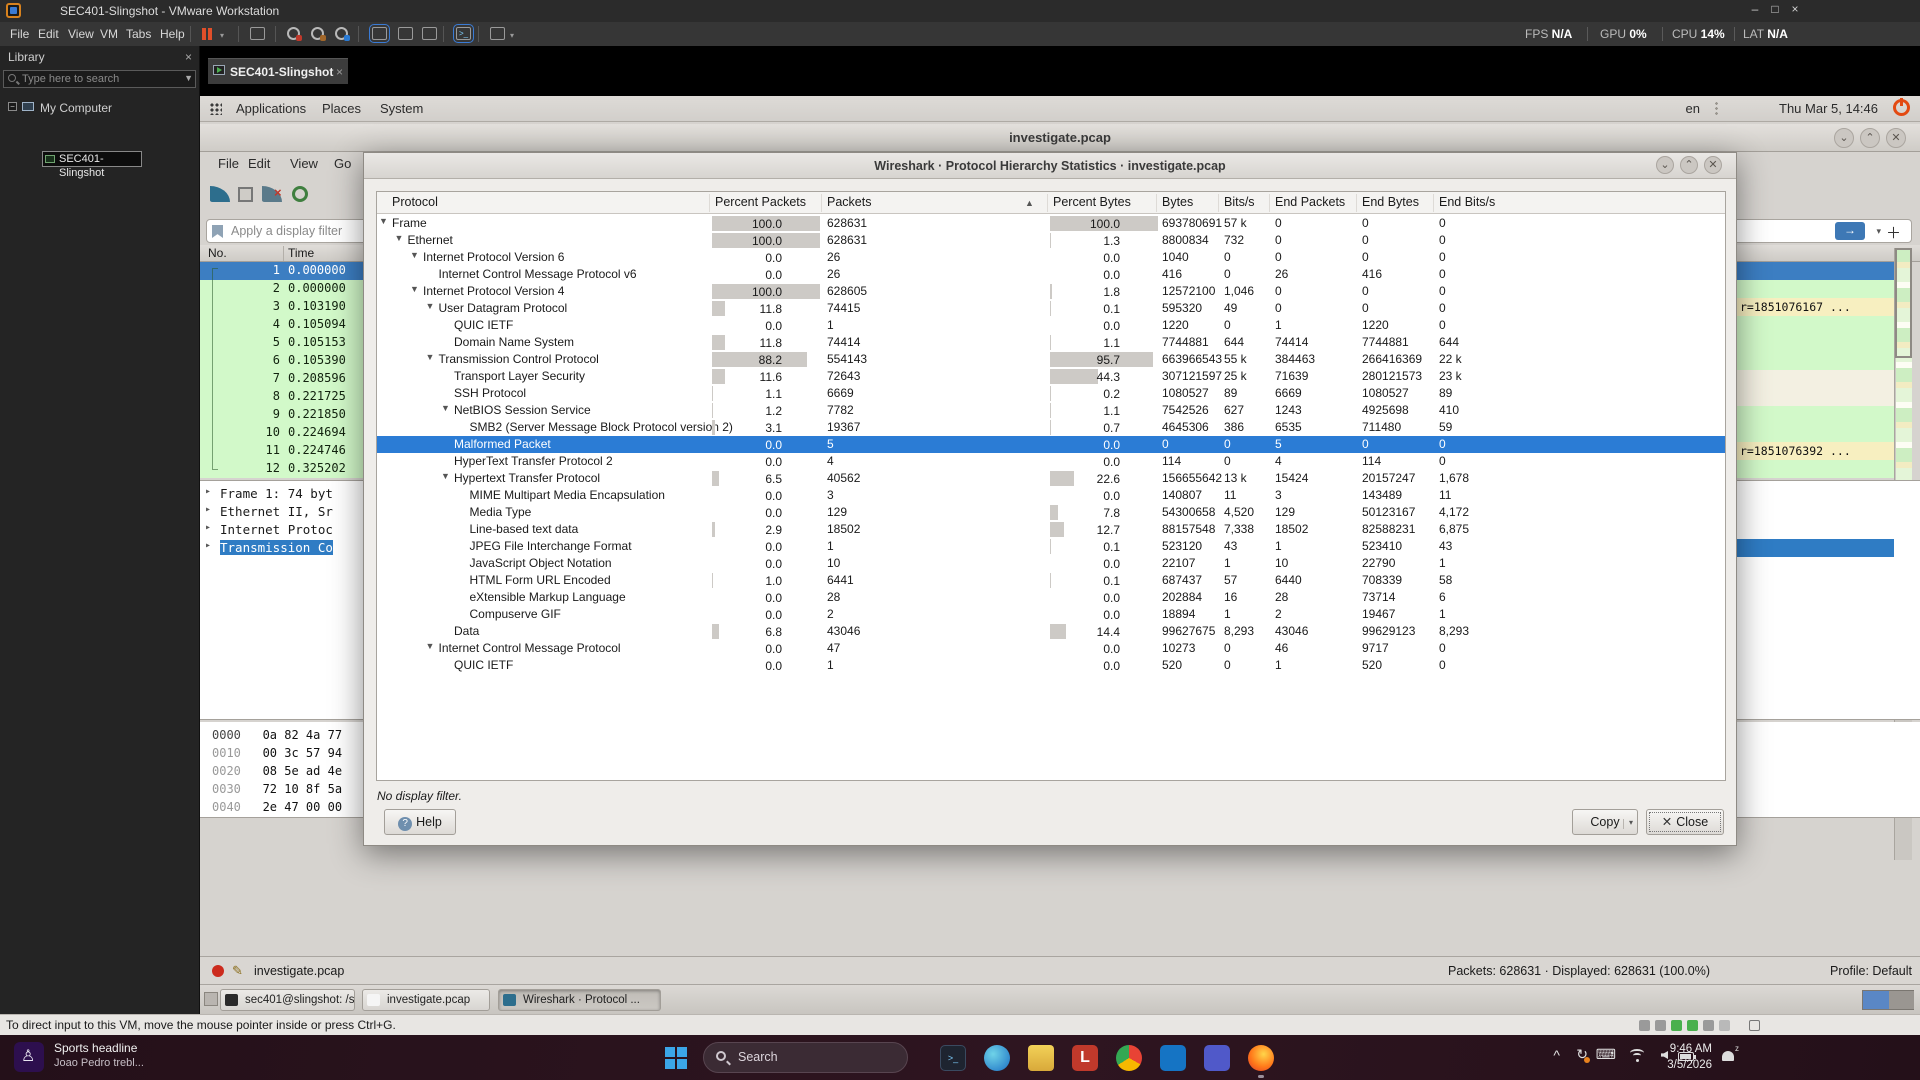 This screenshot has height=1080, width=1920. Describe the element at coordinates (281, 469) in the screenshot. I see `packet-row: 12 0.325202` at that location.